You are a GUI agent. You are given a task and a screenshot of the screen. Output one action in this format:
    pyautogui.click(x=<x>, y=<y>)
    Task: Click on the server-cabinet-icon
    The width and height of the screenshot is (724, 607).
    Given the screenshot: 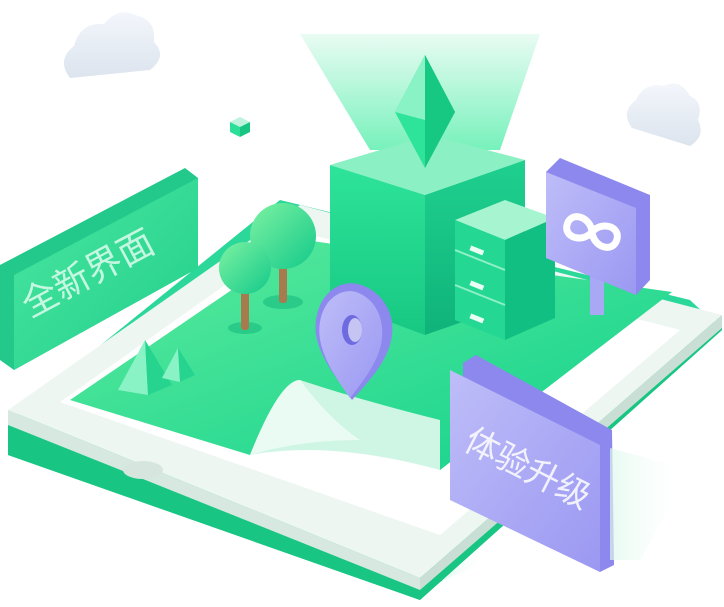 What is the action you would take?
    pyautogui.click(x=504, y=270)
    